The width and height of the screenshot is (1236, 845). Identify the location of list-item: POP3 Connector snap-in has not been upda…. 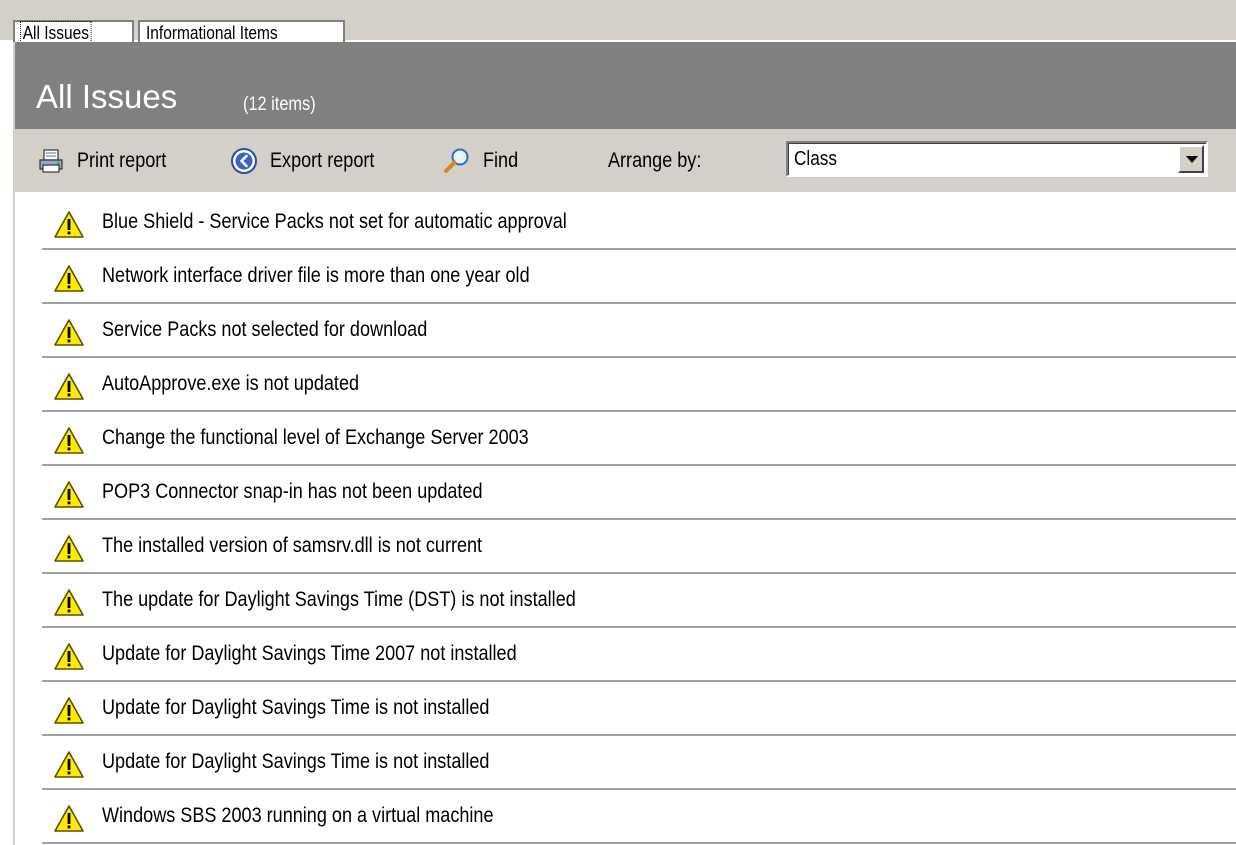
(625, 493).